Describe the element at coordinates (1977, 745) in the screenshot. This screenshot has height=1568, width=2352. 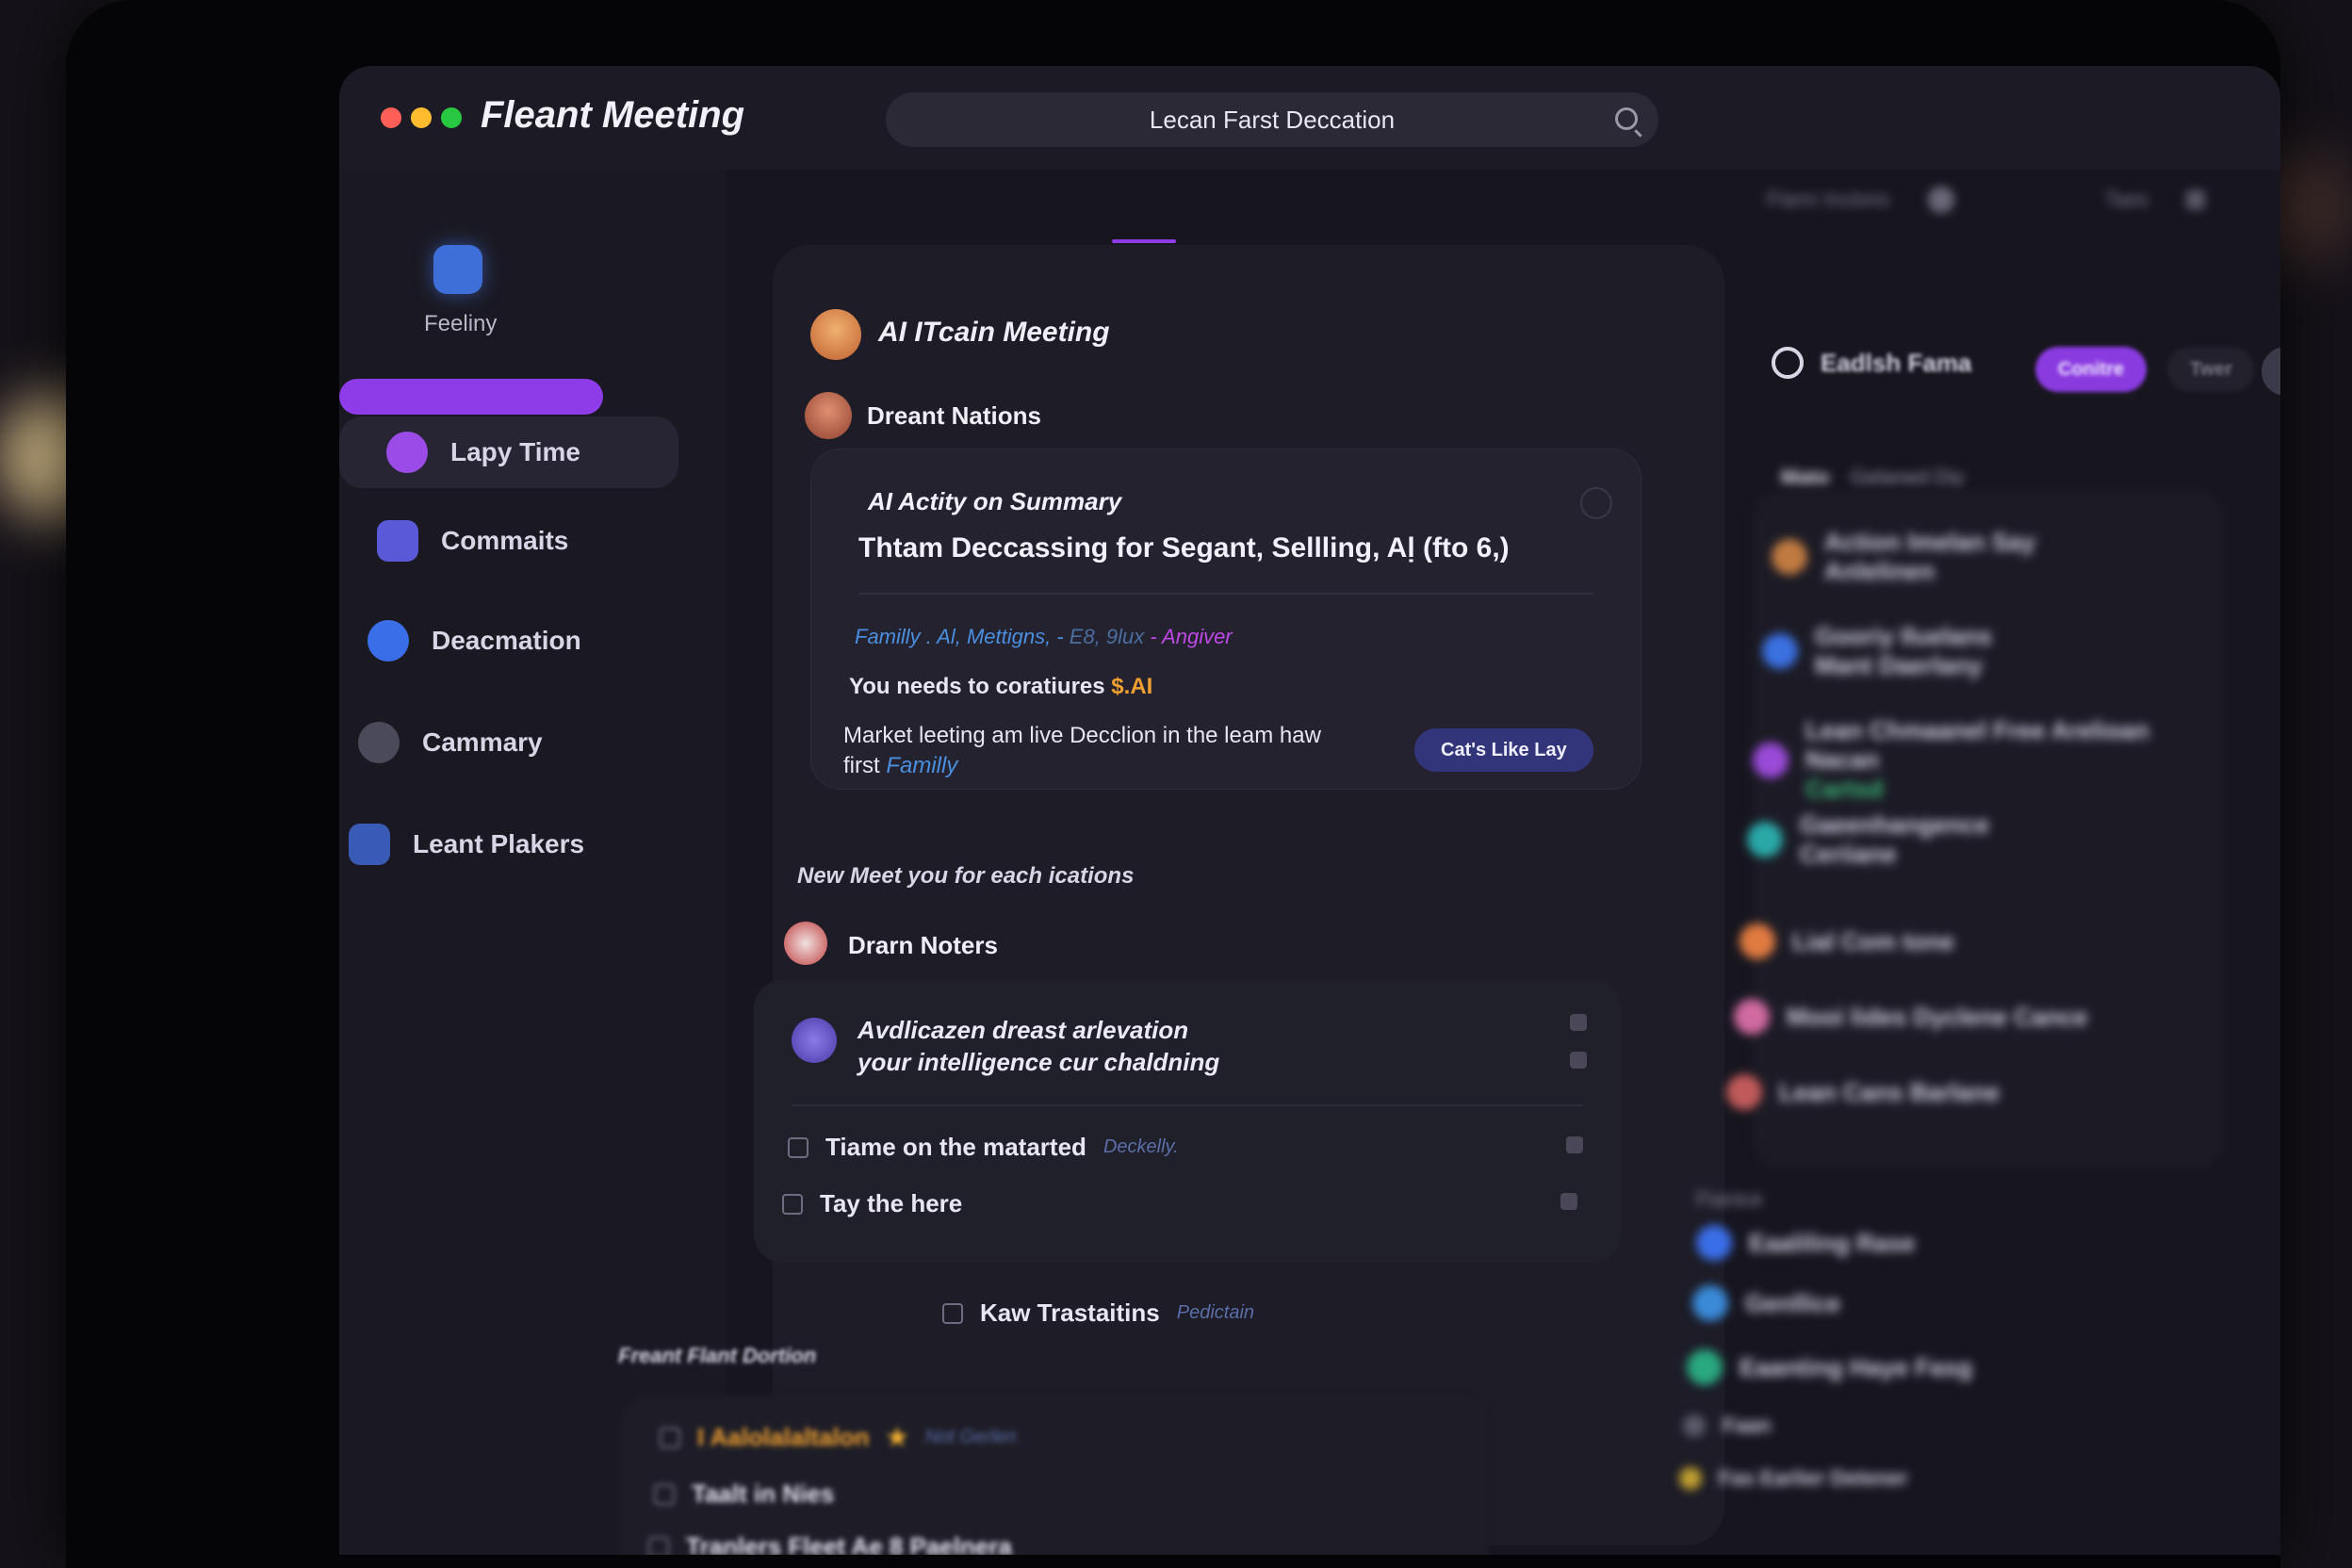
I see `list-item-label: Lean Chmaanel Free Arelioan Nacan` at that location.